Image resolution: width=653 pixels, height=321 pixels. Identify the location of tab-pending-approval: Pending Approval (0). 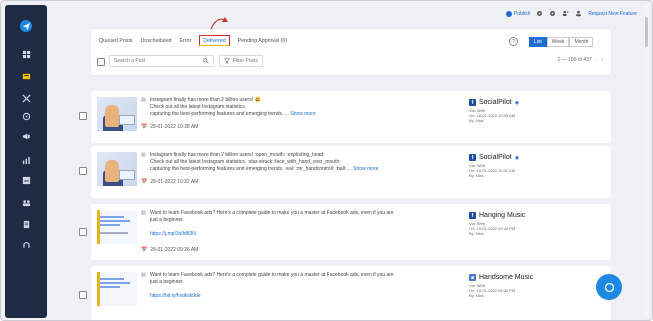
(262, 42).